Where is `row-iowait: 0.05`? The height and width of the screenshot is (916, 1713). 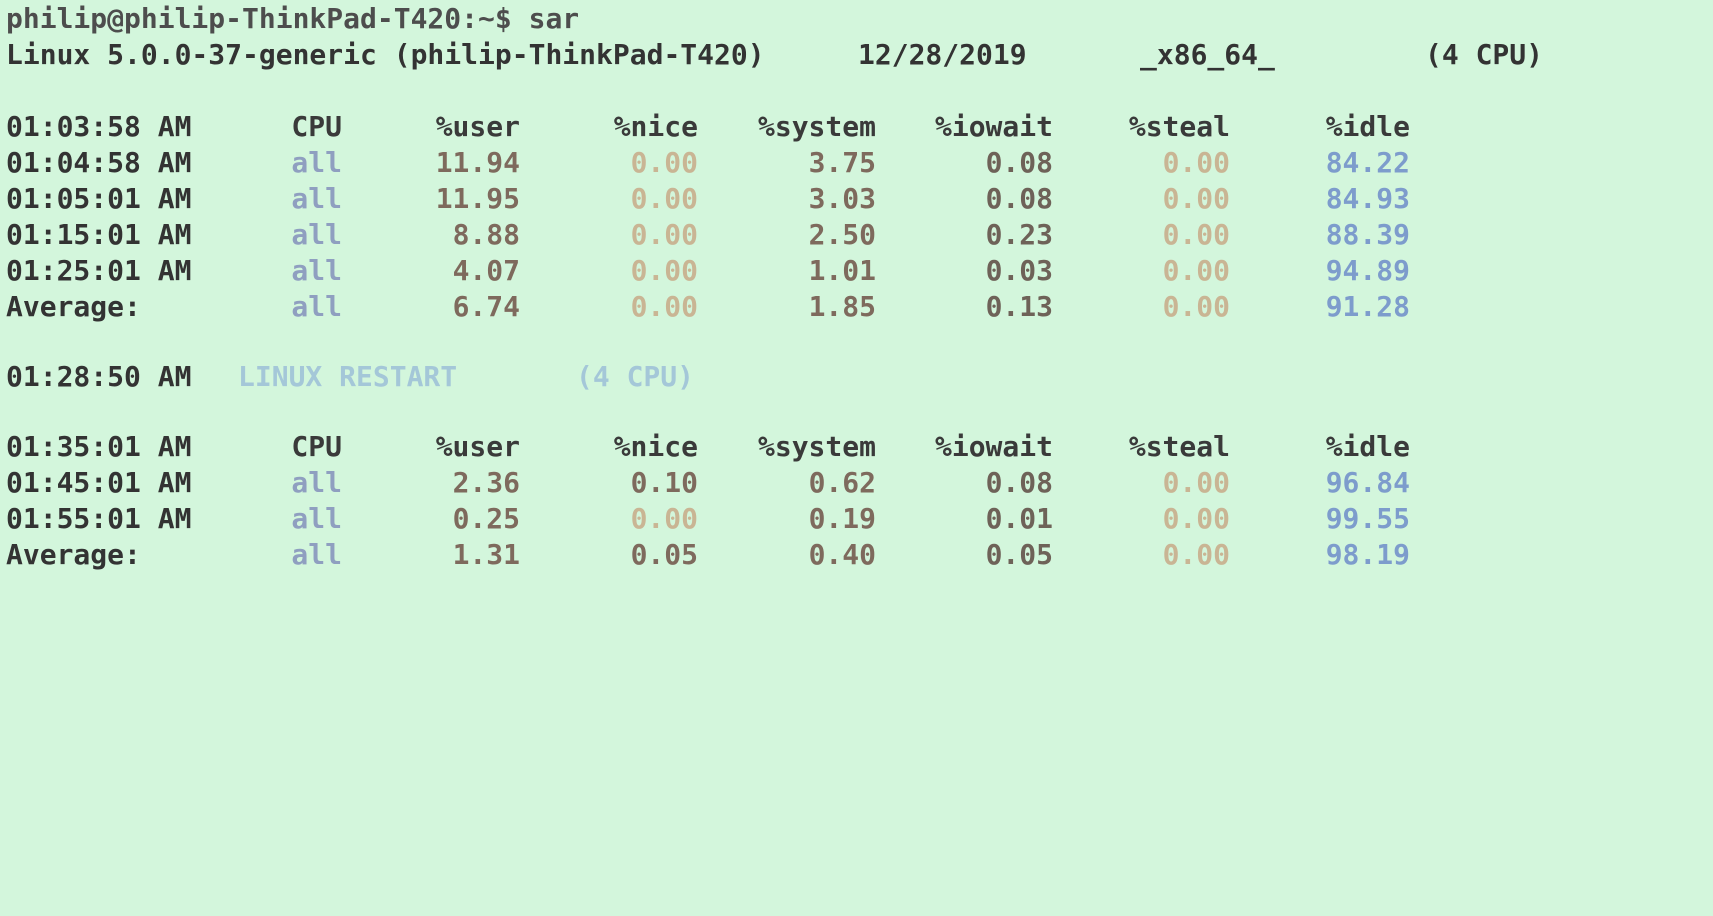 row-iowait: 0.05 is located at coordinates (1019, 554).